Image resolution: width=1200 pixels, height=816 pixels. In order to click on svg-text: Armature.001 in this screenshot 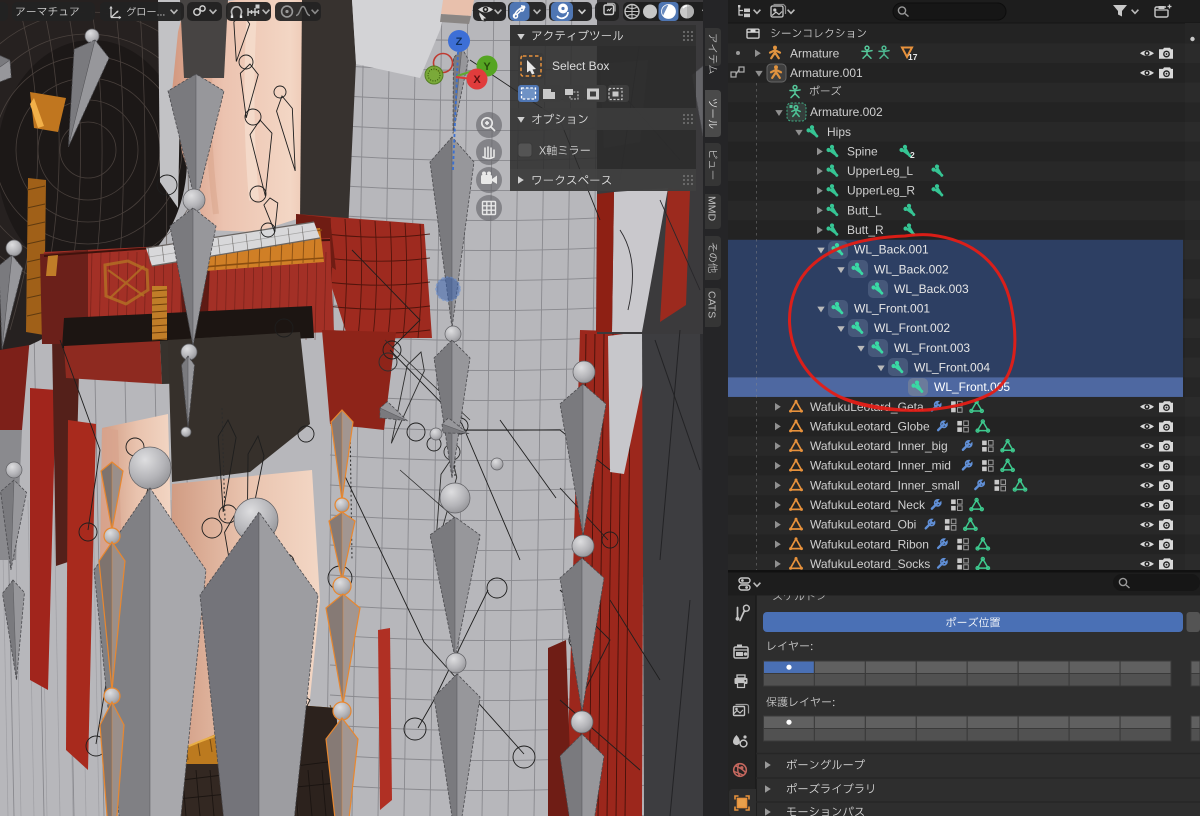, I will do `click(826, 73)`.